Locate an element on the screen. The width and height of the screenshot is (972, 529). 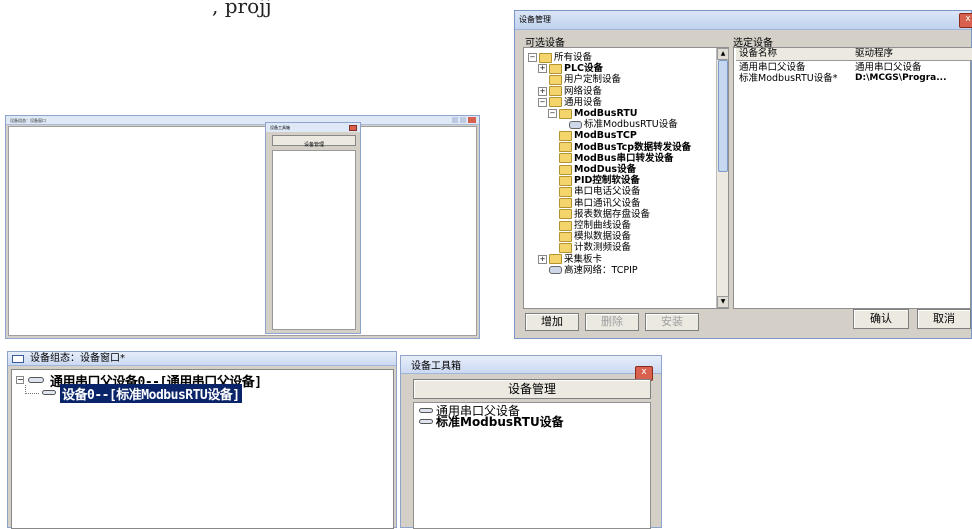
delete-button-label: 删除 is located at coordinates (612, 321).